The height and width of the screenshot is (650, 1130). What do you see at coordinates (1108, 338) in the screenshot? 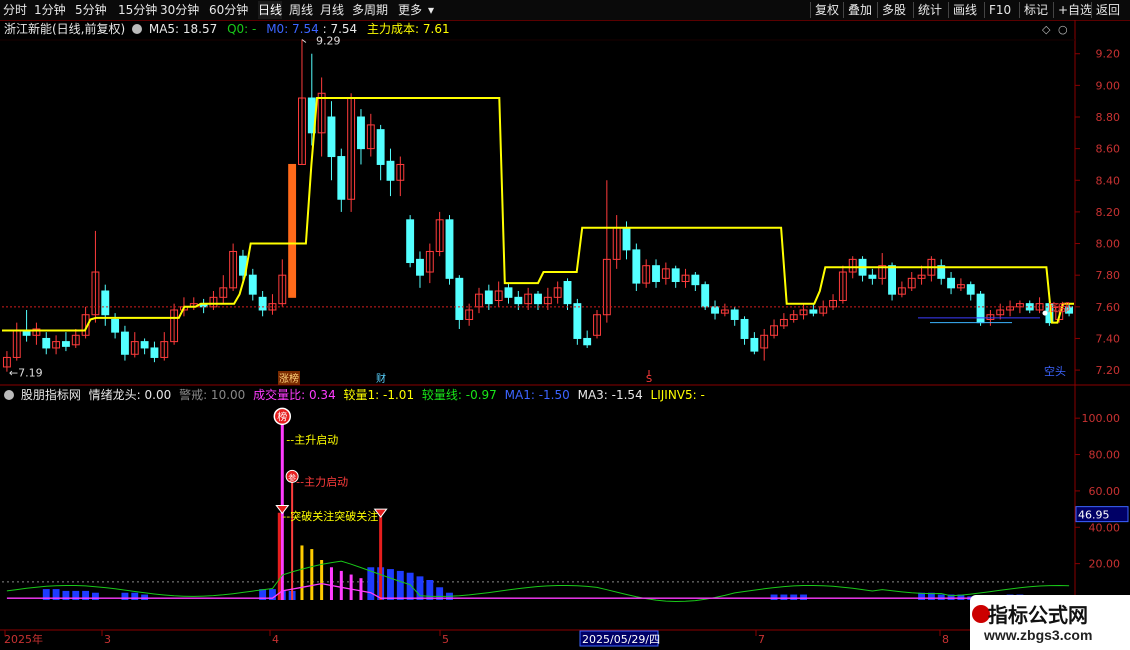
I see `price-tick-label: 7.40` at bounding box center [1108, 338].